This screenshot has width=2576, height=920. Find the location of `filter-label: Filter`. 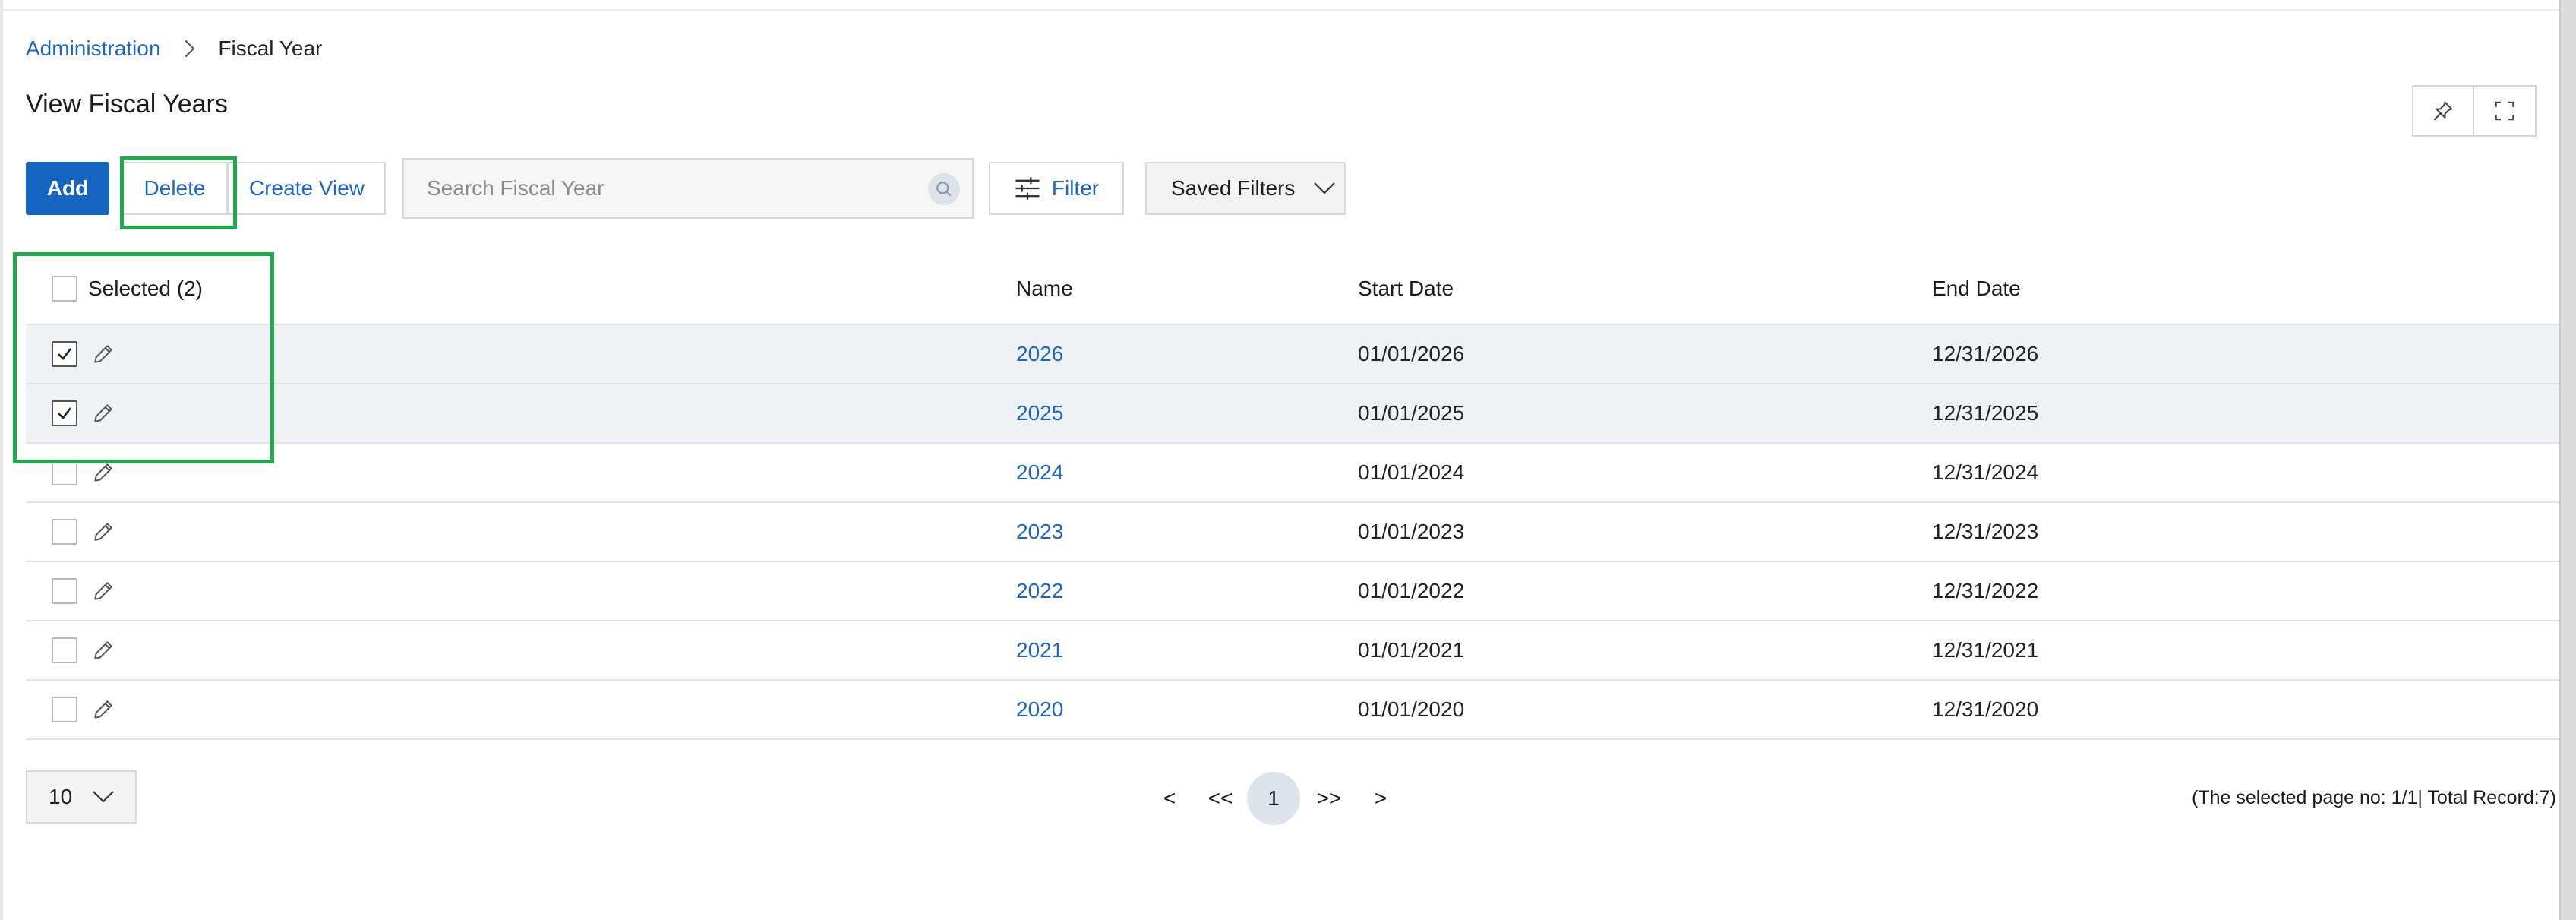

filter-label: Filter is located at coordinates (1075, 188).